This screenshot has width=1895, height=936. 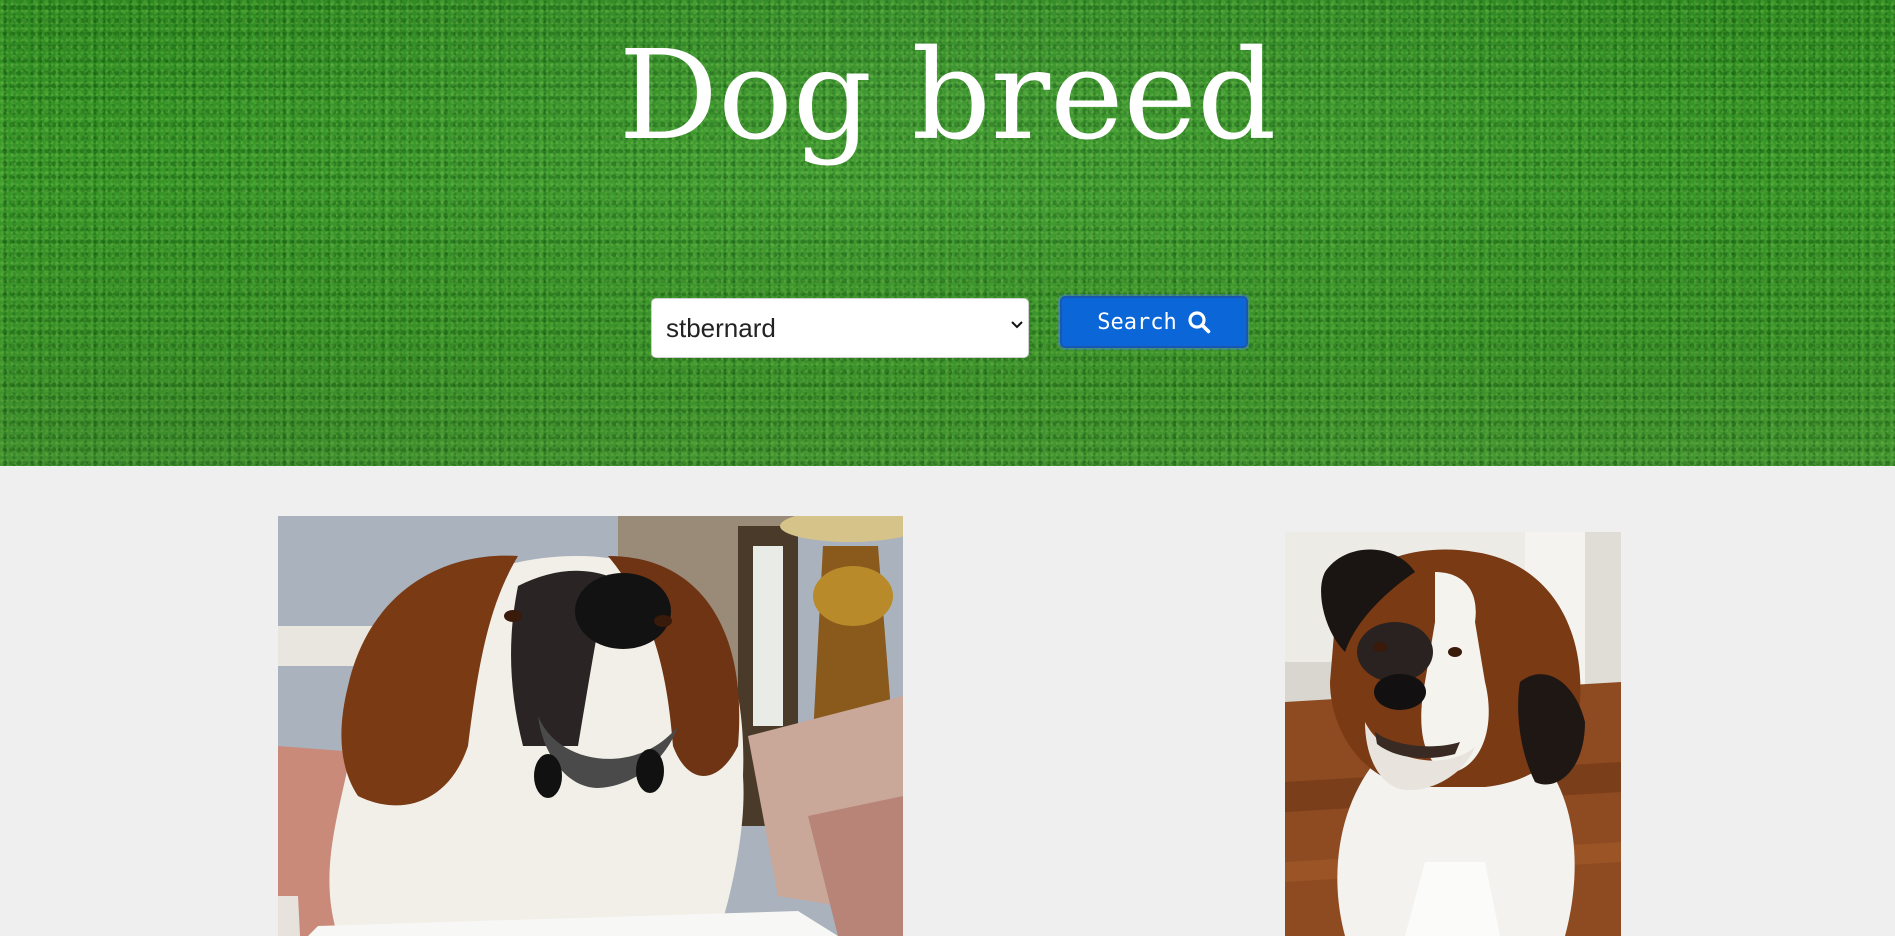 I want to click on breed-select: stbernard, so click(x=840, y=328).